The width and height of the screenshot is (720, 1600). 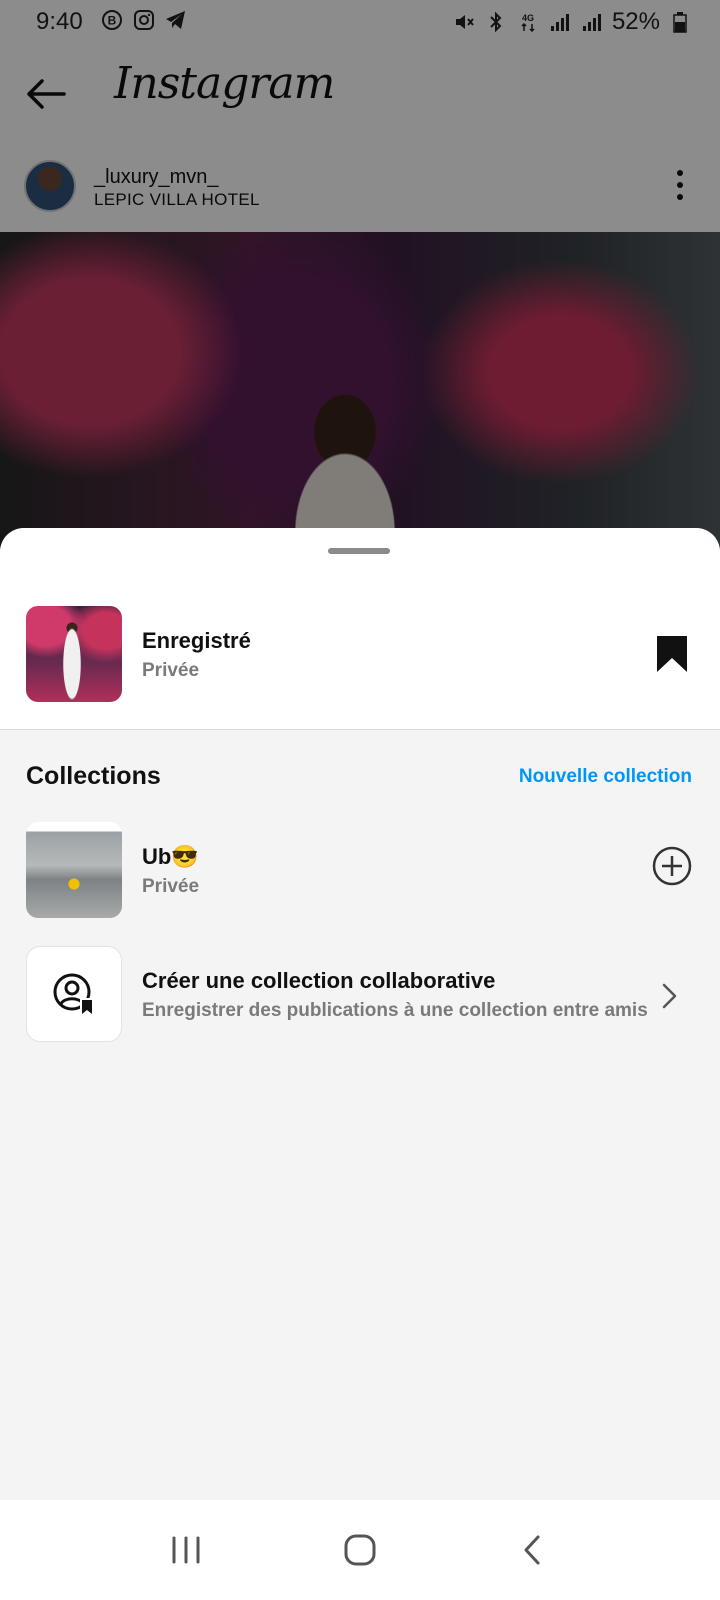 I want to click on saved-title: Enregistré, so click(x=196, y=640).